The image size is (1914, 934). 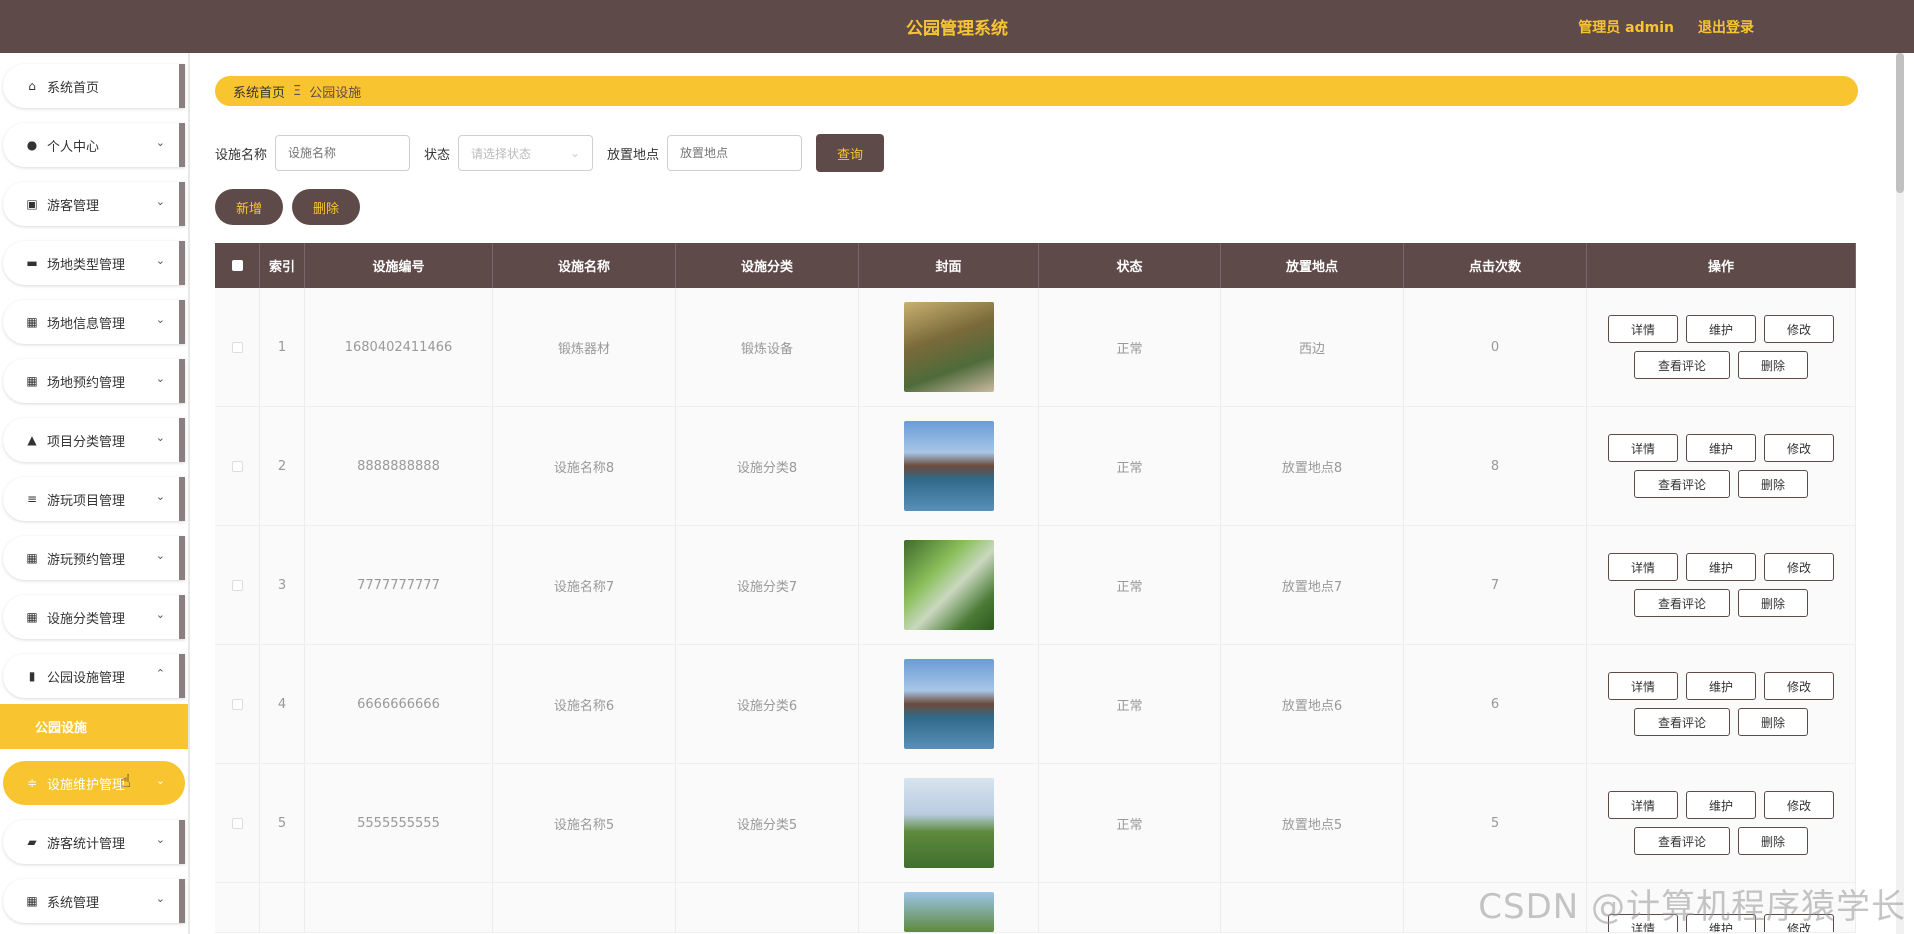 I want to click on cell-number: 8888888888, so click(x=399, y=466).